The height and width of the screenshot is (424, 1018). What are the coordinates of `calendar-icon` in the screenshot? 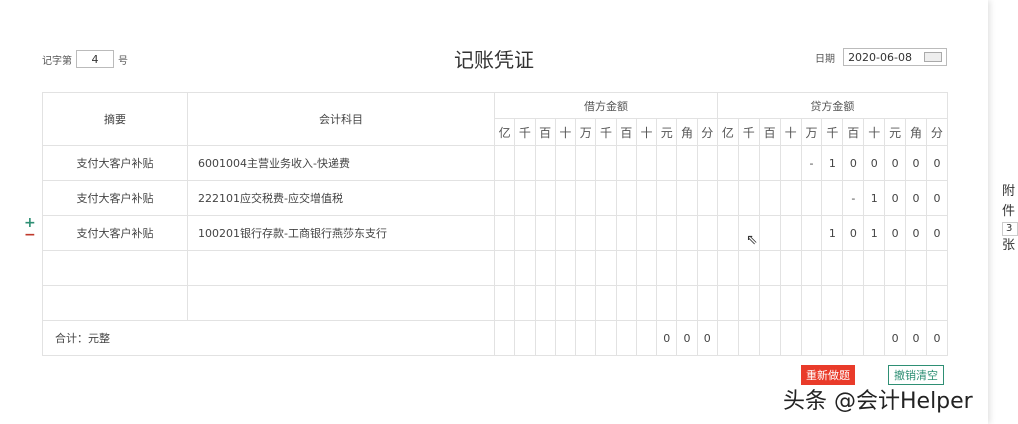 It's located at (933, 57).